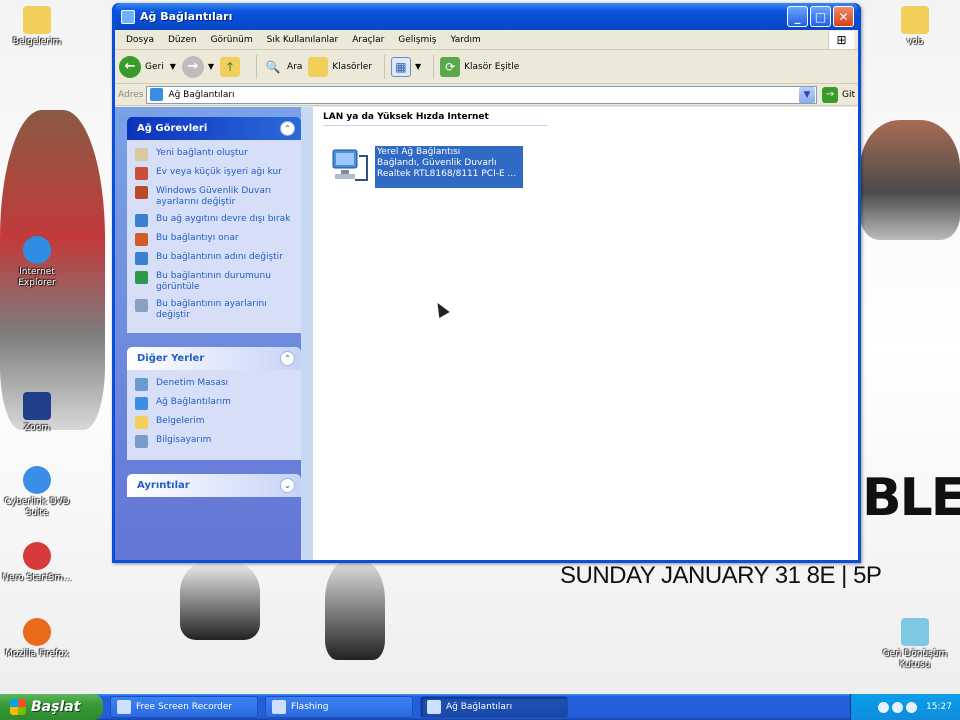 This screenshot has height=720, width=960. Describe the element at coordinates (912, 707) in the screenshot. I see `tray-volume-icon` at that location.